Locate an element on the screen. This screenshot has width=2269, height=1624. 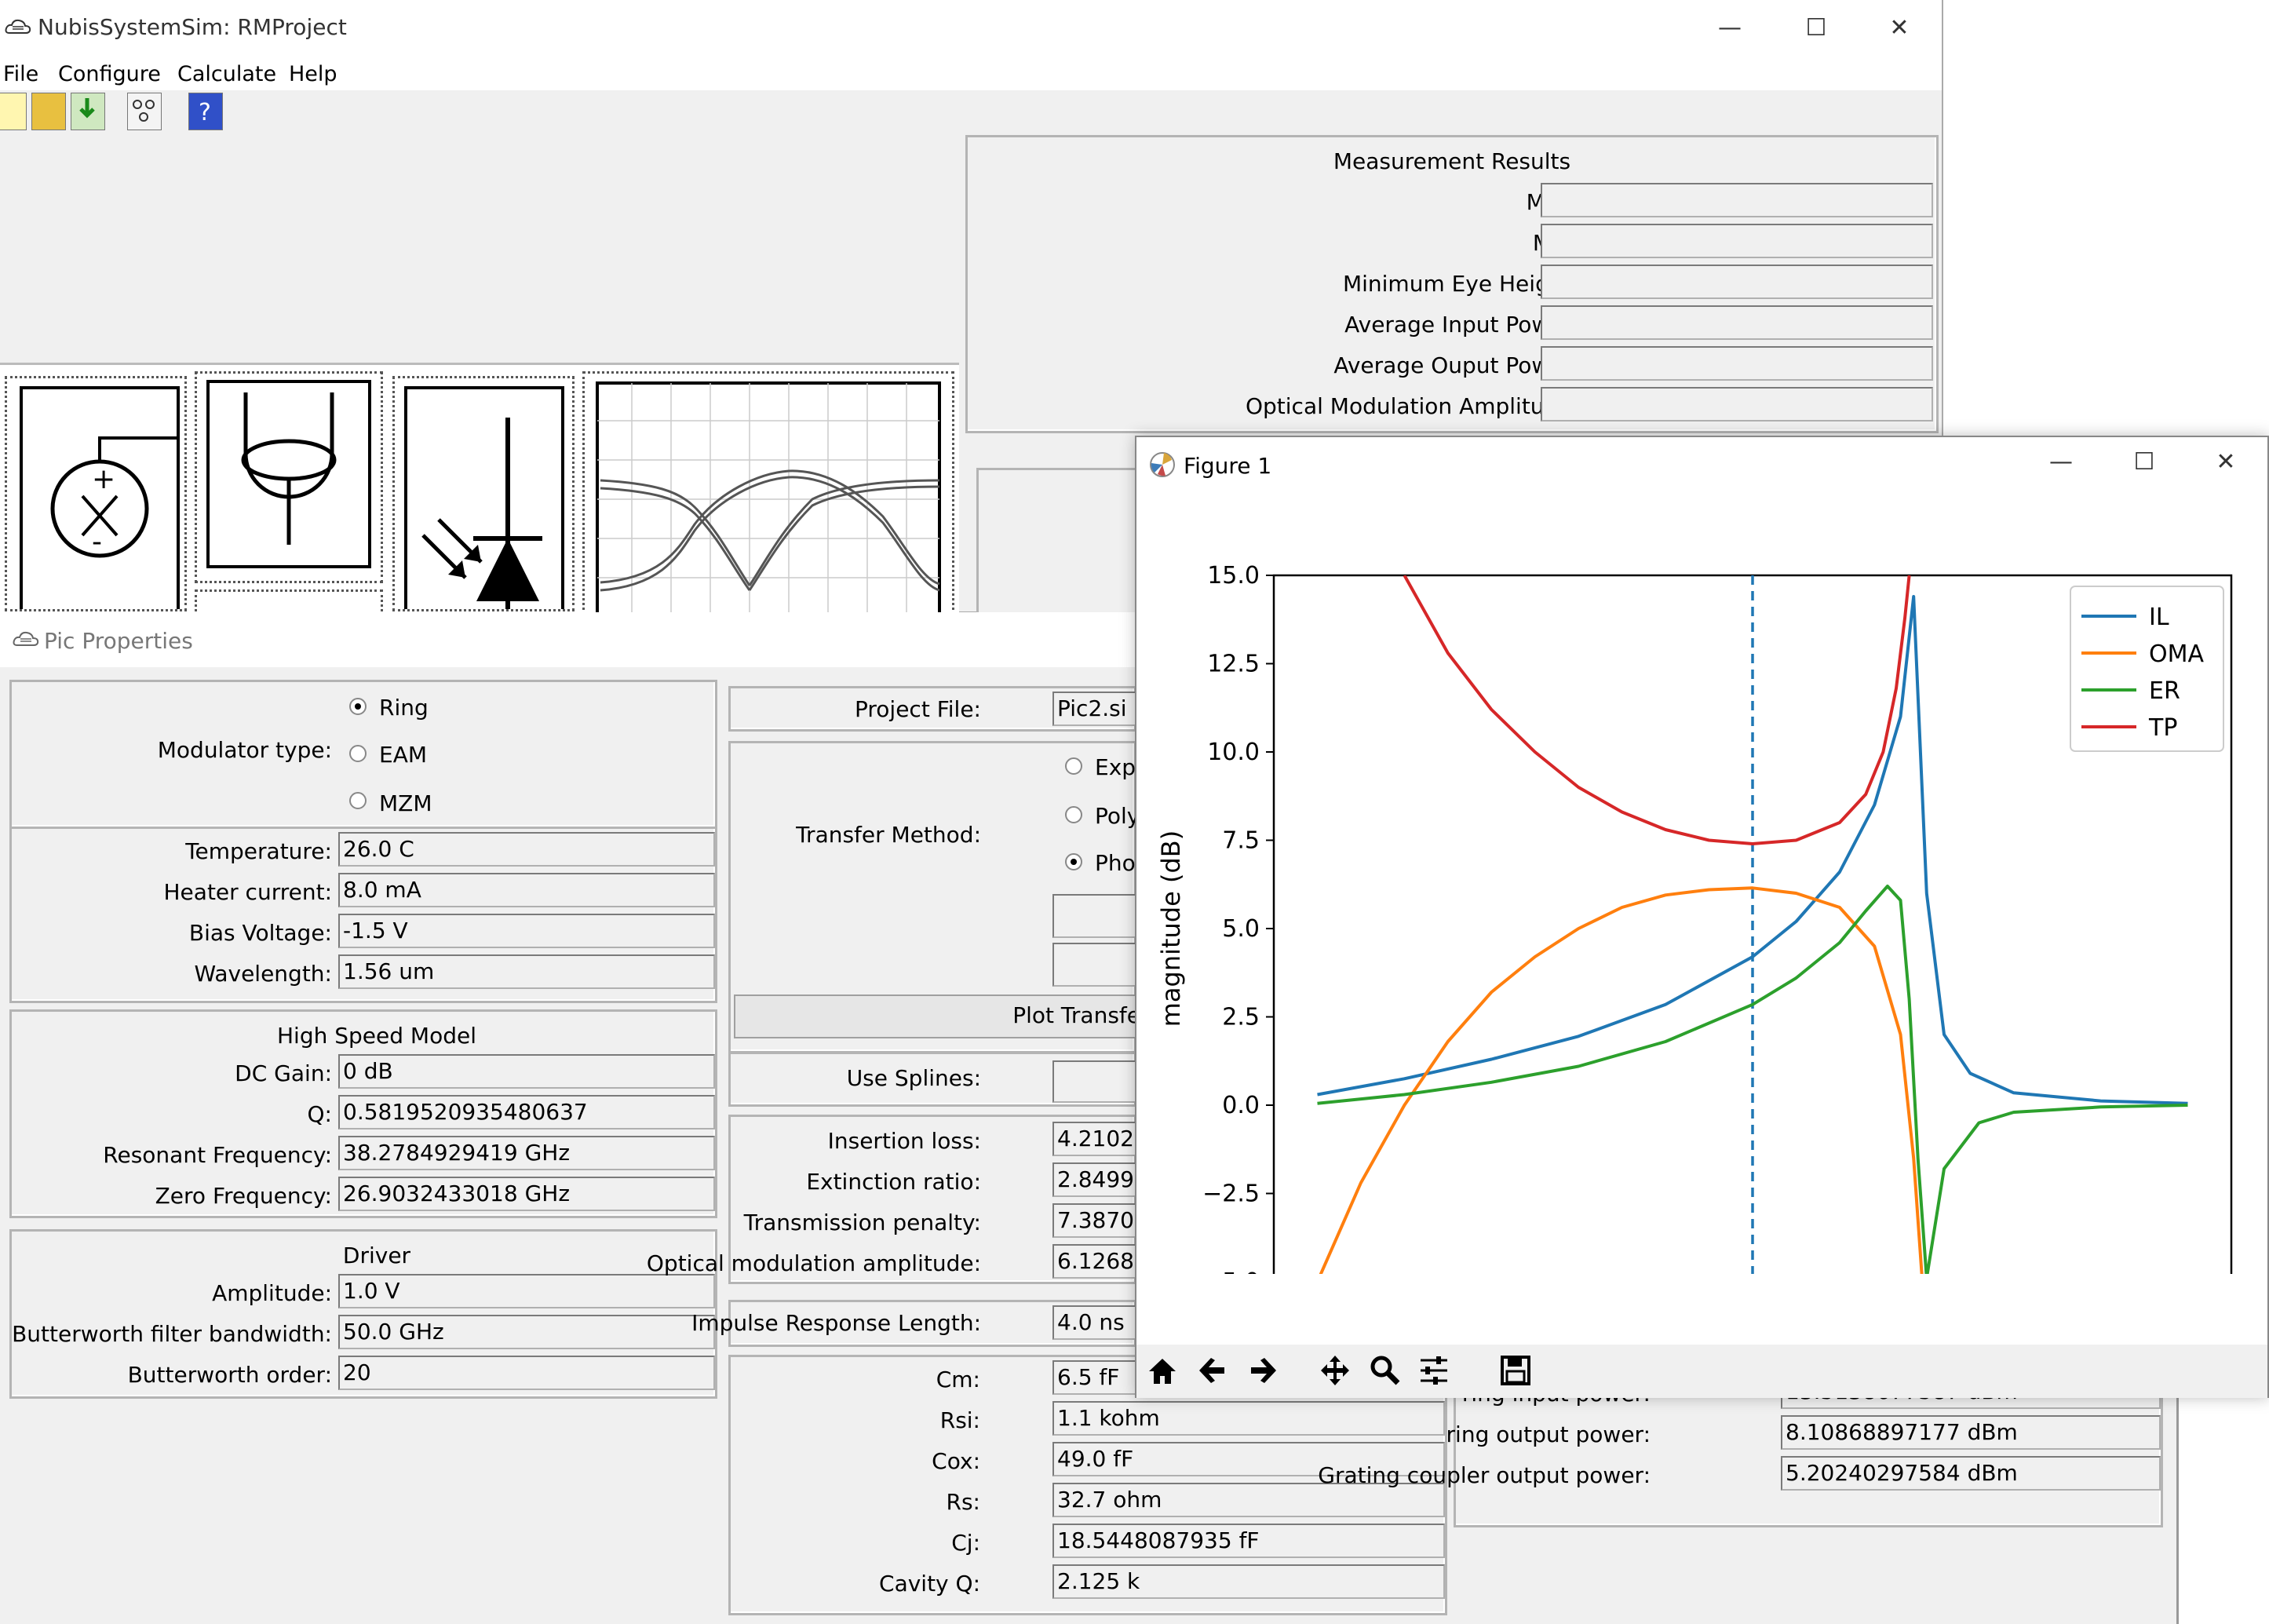
driver-title: Driver is located at coordinates (376, 1256).